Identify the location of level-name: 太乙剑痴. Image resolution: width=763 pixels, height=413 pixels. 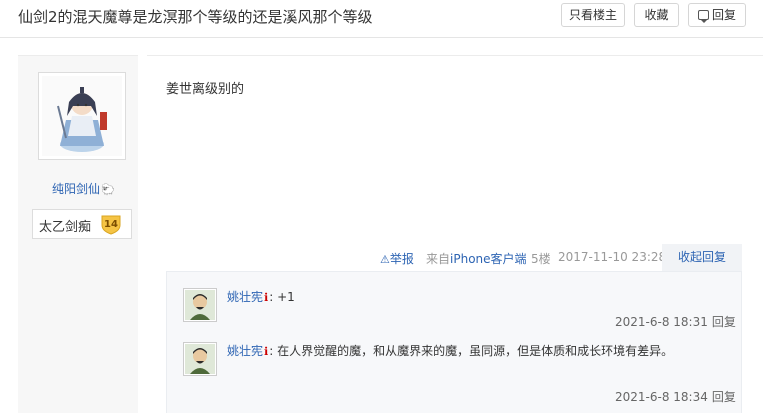
(65, 227).